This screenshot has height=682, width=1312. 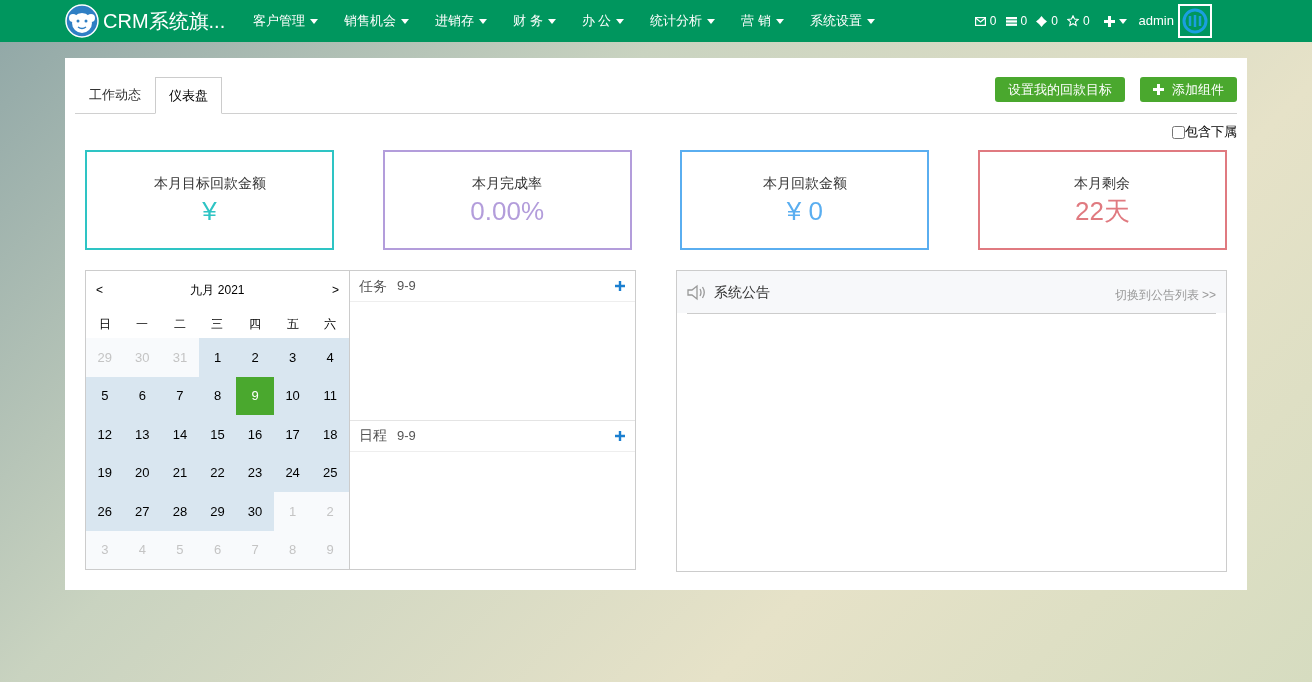 I want to click on calendar-day: 5, so click(x=105, y=395).